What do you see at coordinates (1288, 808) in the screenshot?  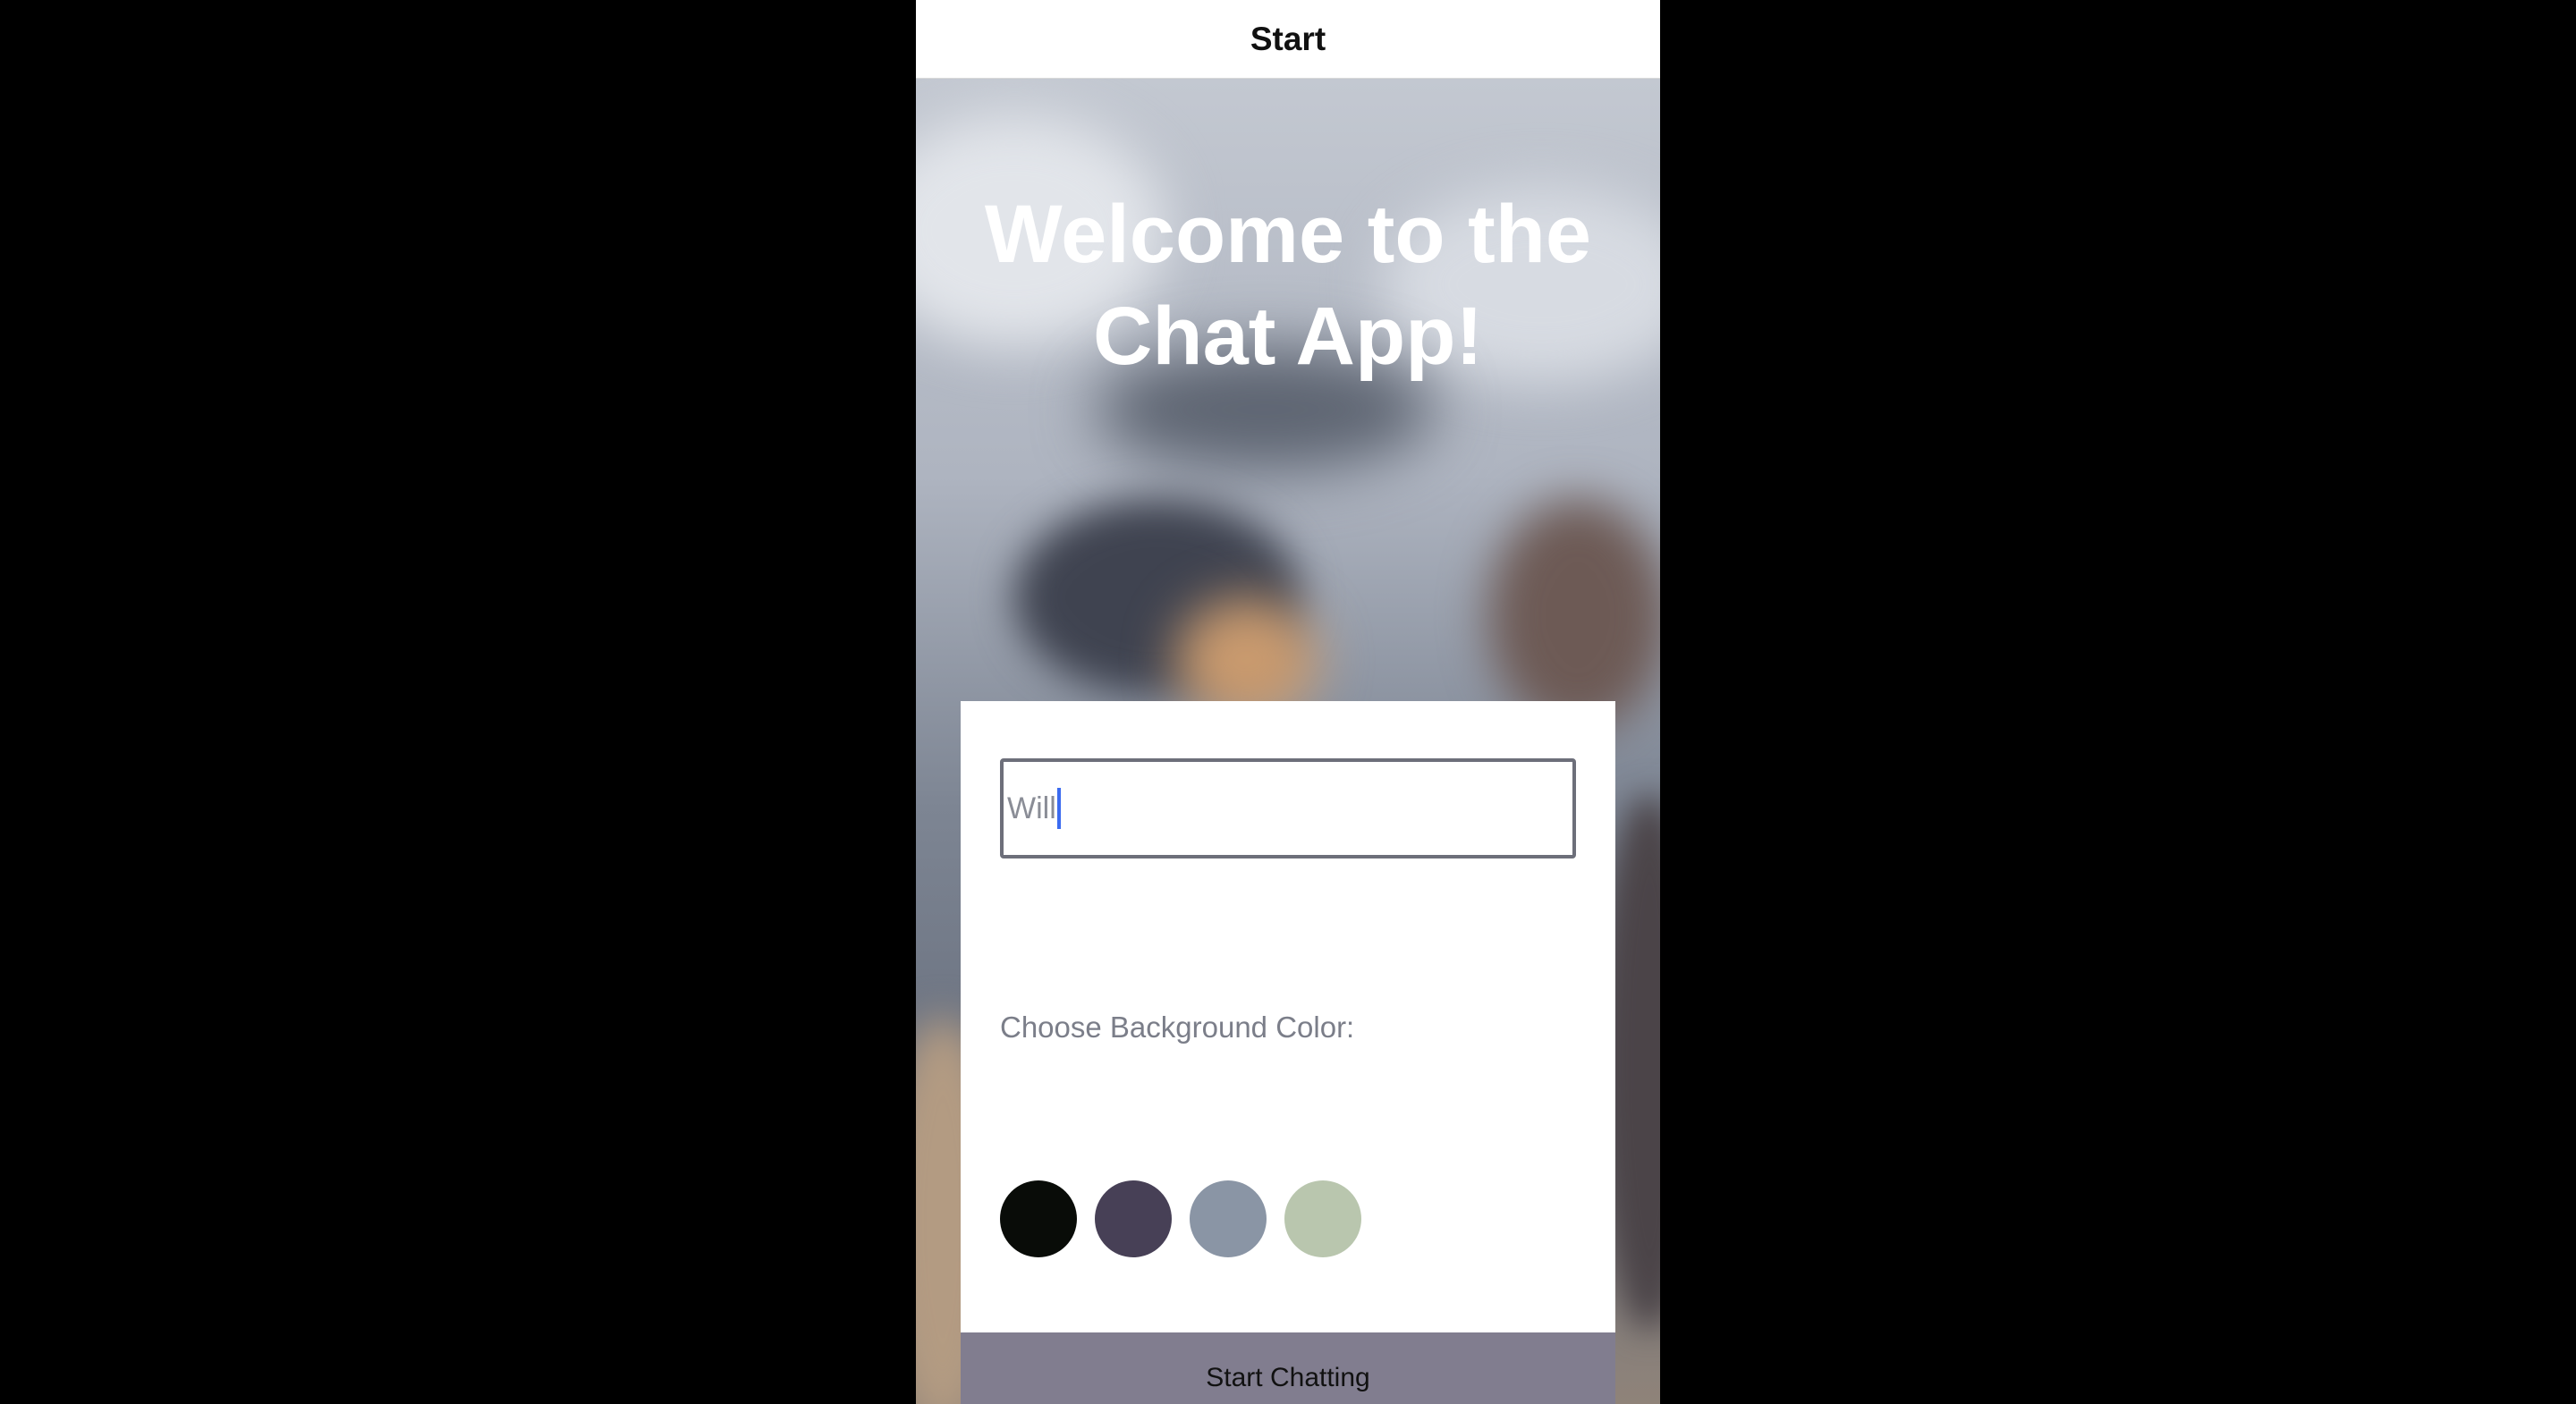 I see `name-input: Will` at bounding box center [1288, 808].